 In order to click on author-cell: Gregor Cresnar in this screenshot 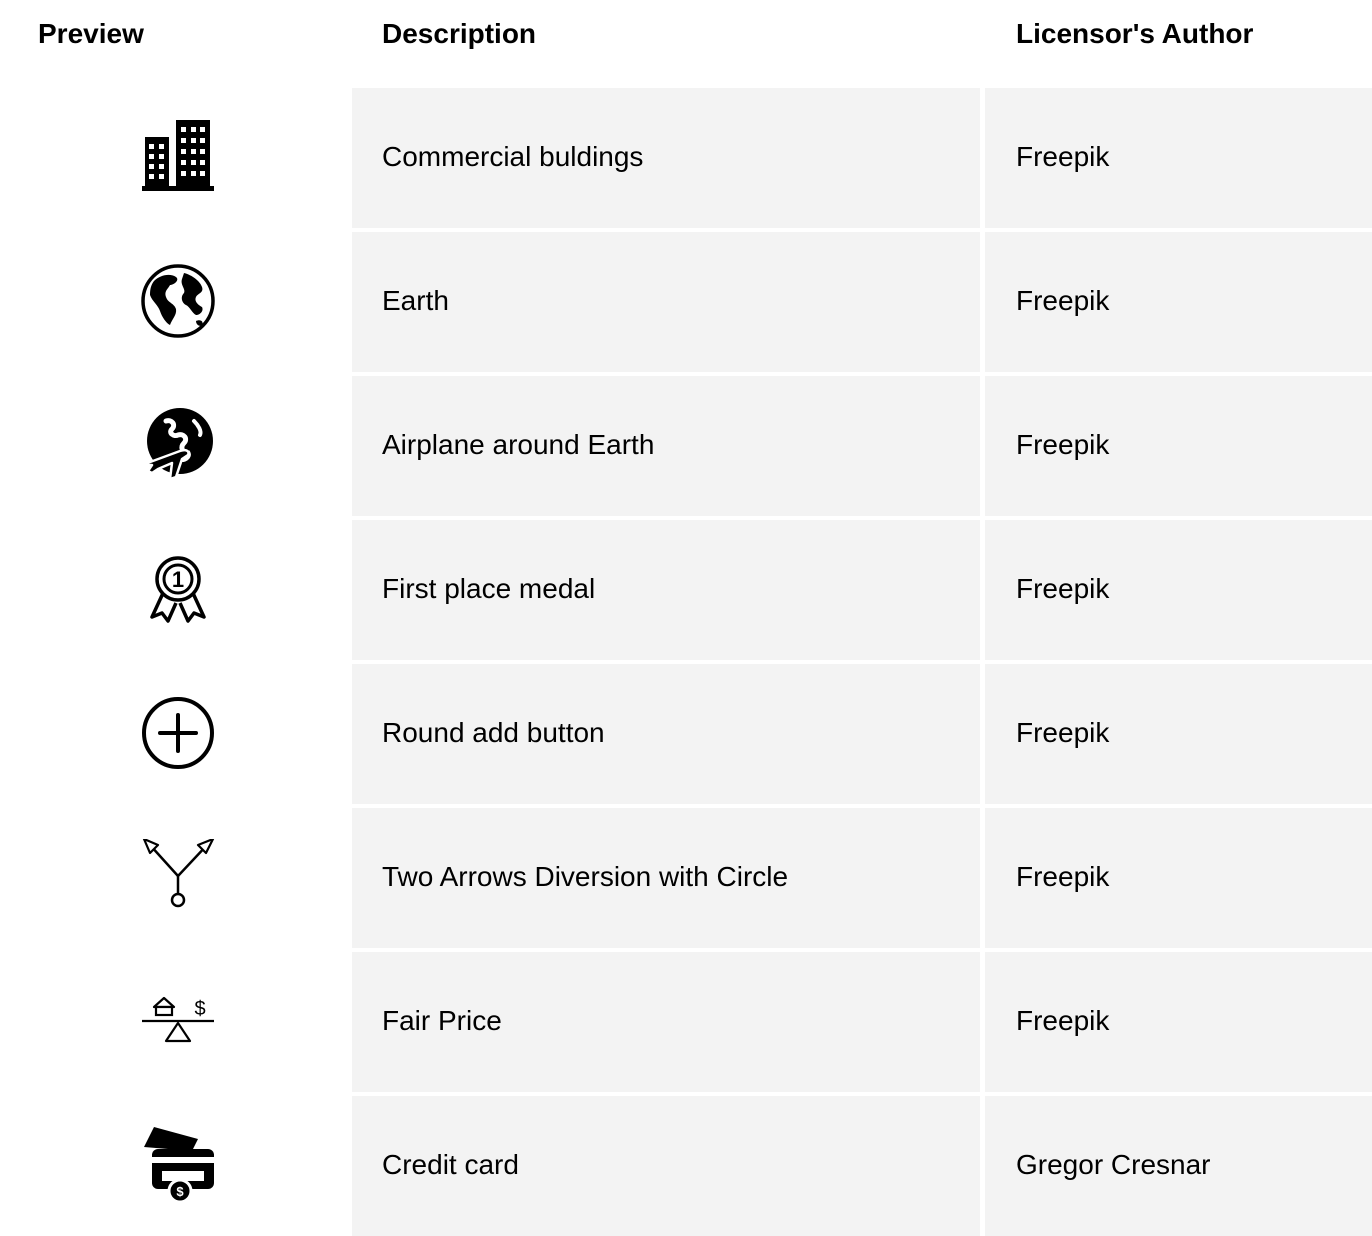, I will do `click(1178, 1166)`.